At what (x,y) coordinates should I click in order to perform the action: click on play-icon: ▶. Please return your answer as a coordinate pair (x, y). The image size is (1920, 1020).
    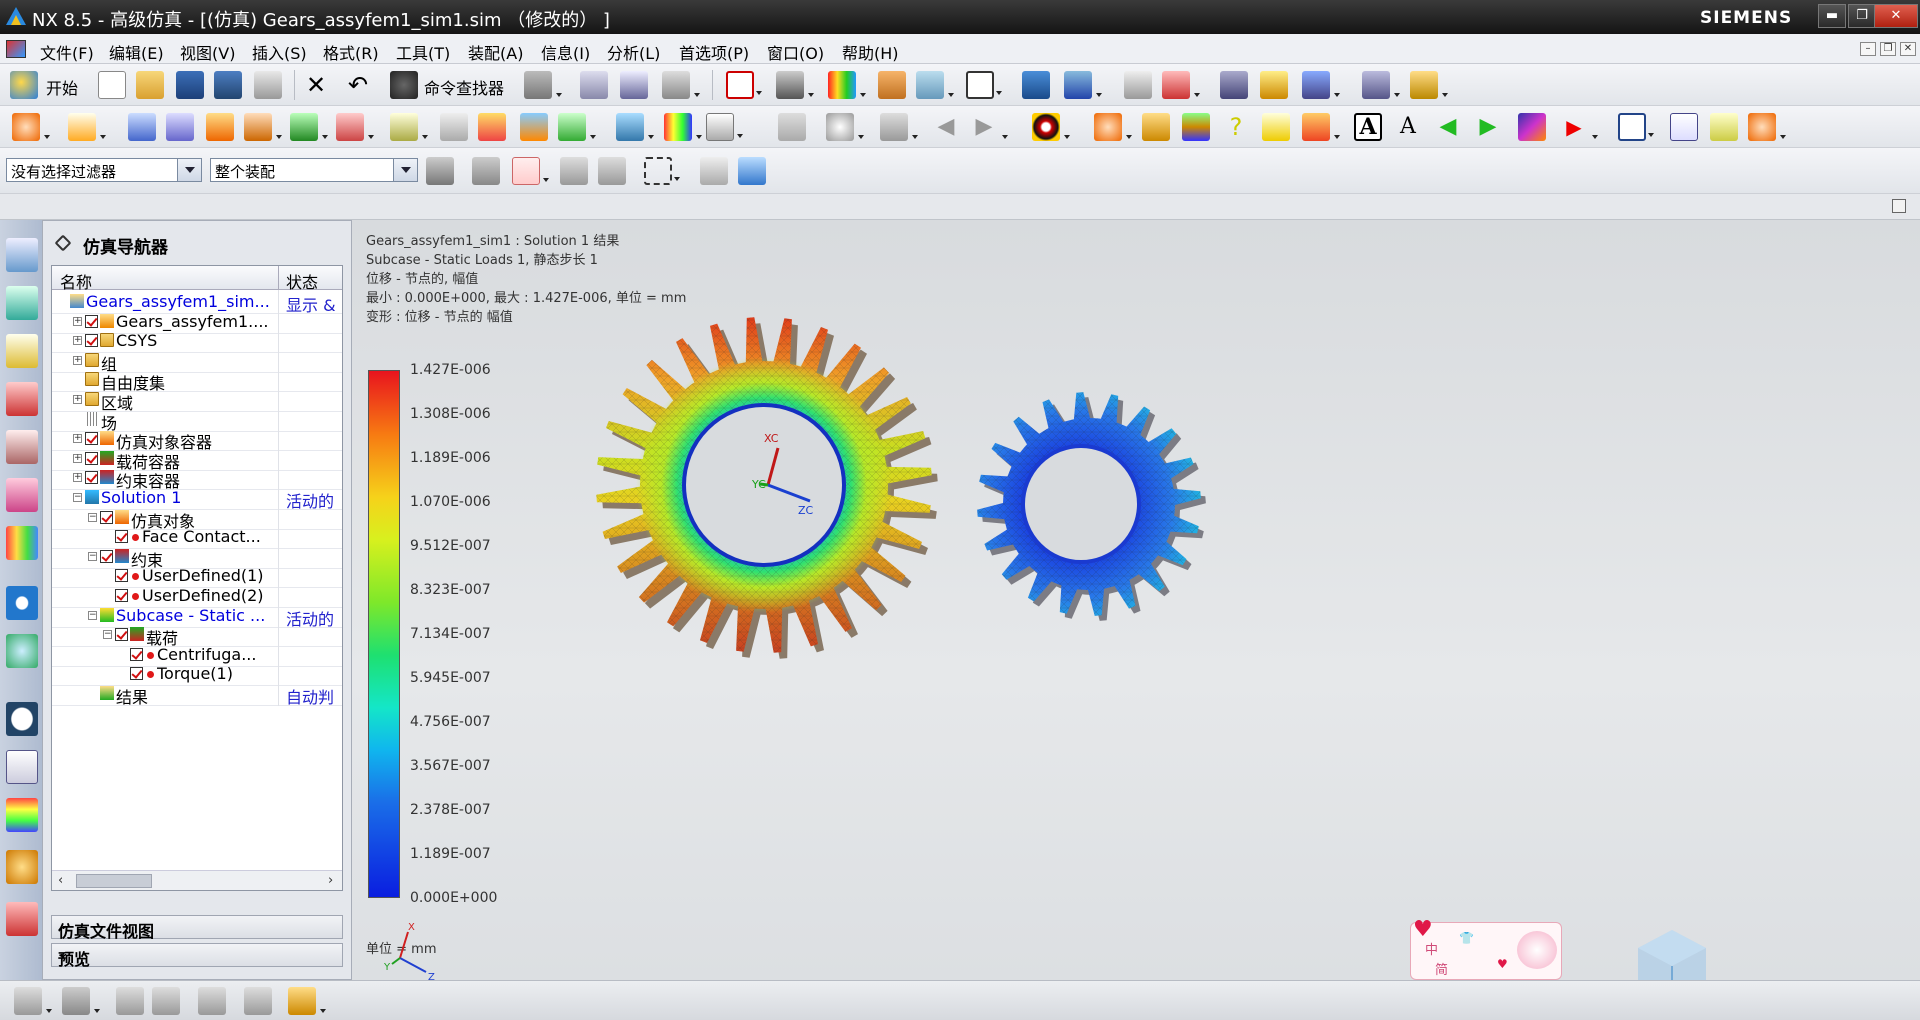
    Looking at the image, I should click on (1579, 127).